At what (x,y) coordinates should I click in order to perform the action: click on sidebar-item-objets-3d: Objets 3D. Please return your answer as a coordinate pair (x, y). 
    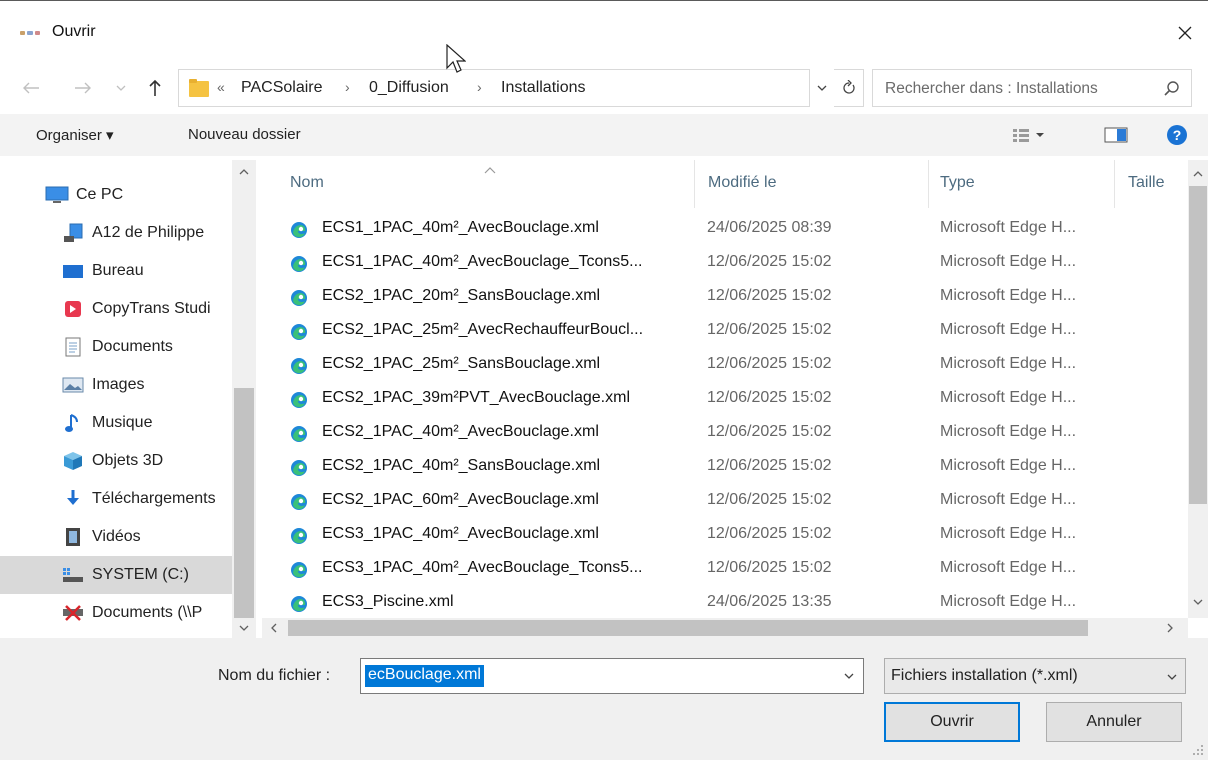
    Looking at the image, I should click on (116, 461).